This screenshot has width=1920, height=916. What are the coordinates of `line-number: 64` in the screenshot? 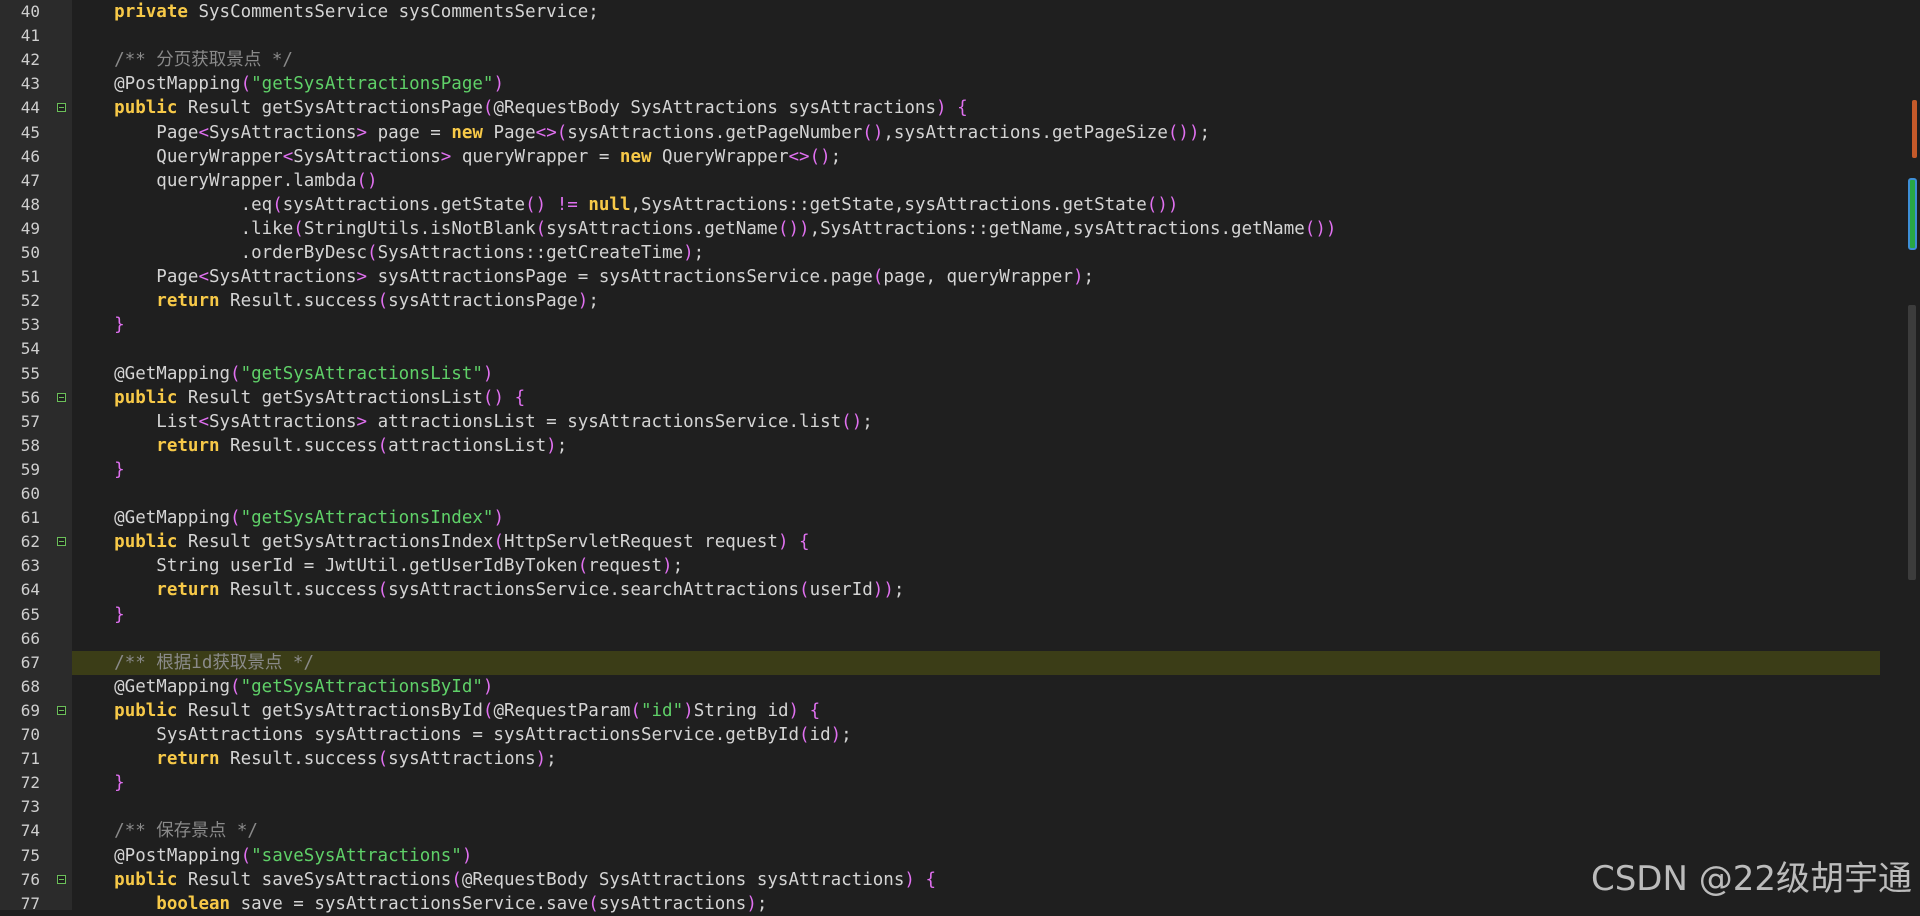 It's located at (30, 589).